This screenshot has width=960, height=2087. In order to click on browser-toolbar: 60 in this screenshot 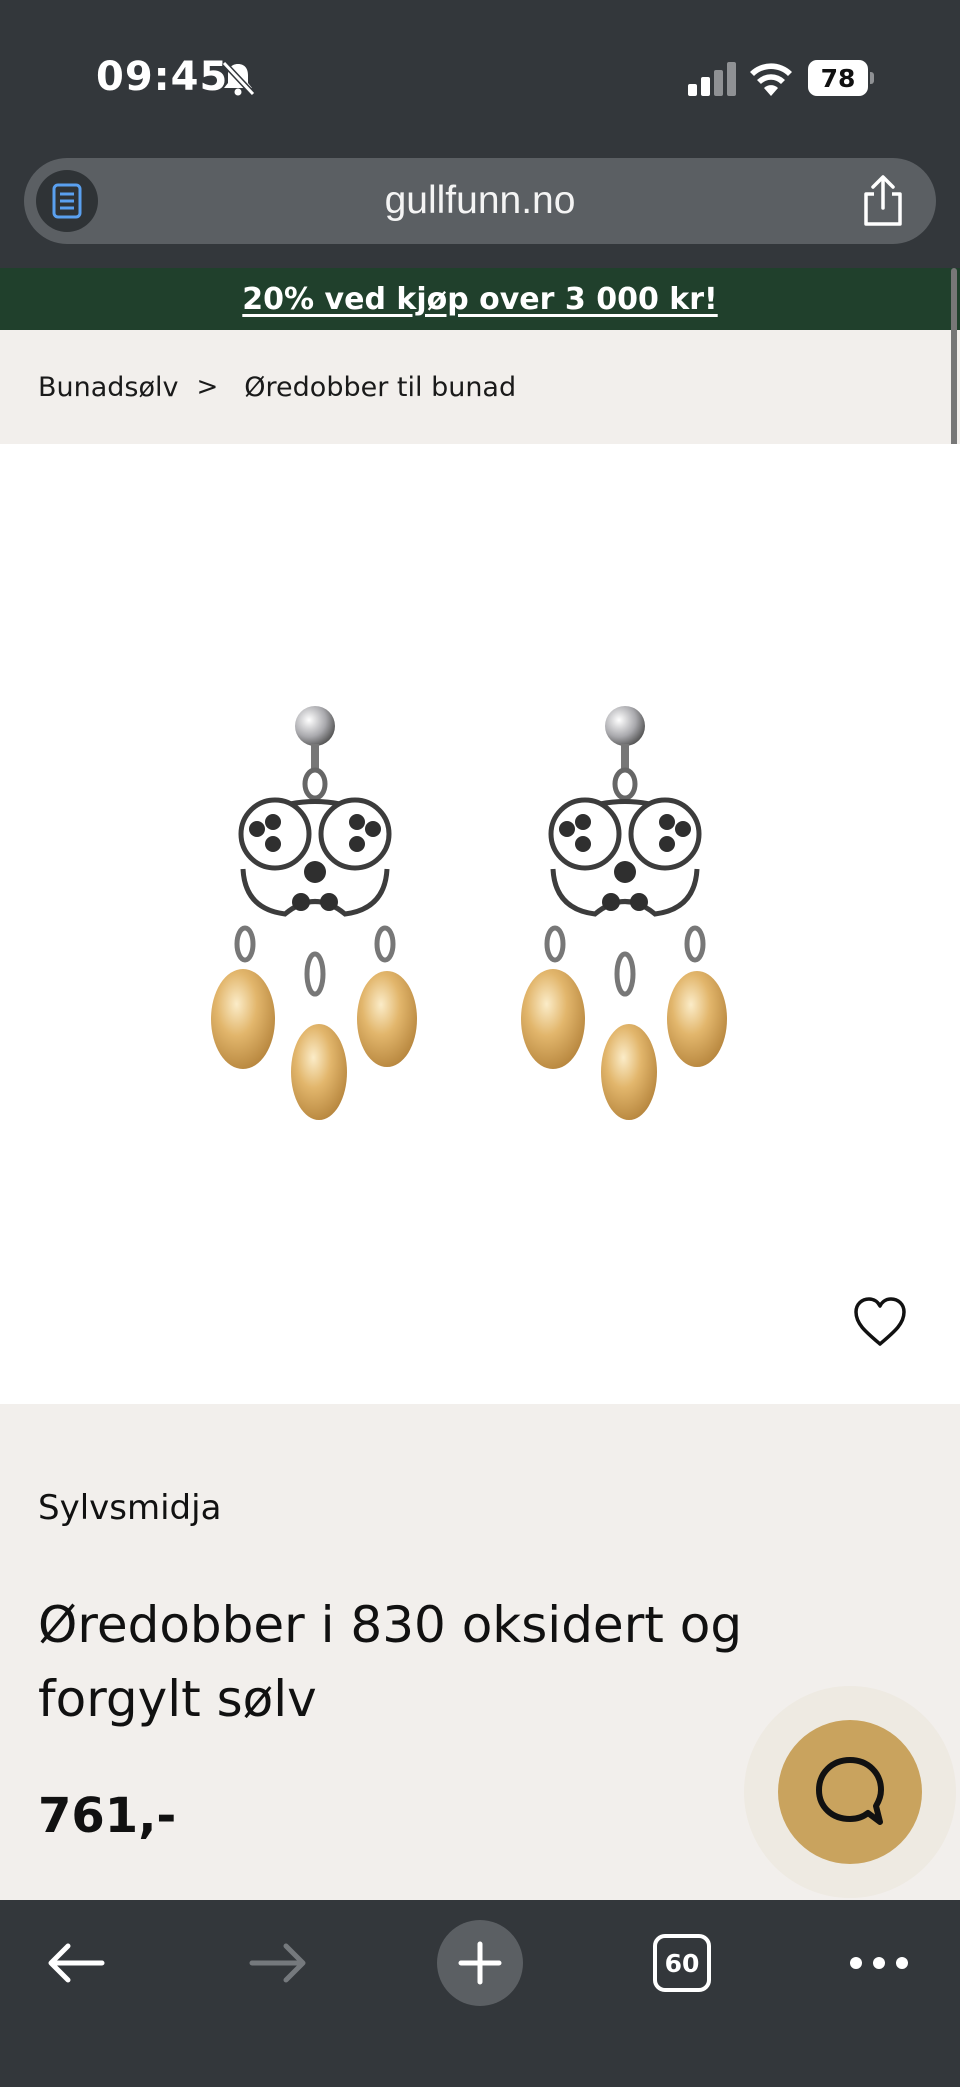, I will do `click(480, 1993)`.